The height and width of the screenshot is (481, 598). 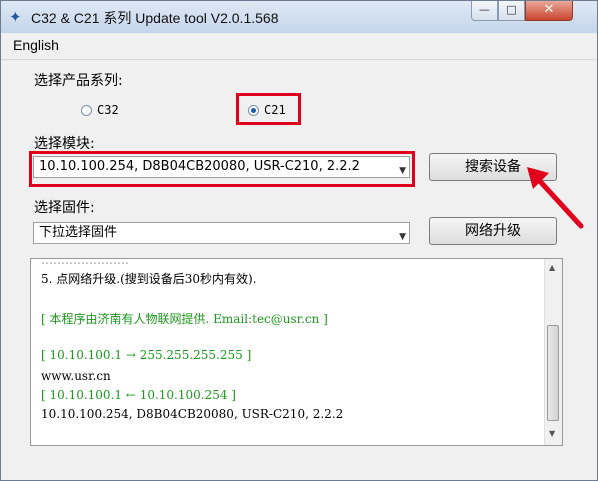 I want to click on firmware-select: 下拉选择固件 ▼, so click(x=221, y=233).